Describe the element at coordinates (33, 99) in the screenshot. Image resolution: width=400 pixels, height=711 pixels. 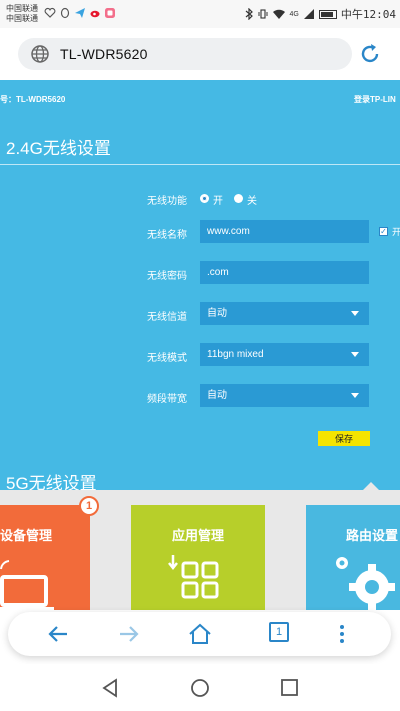
I see `router-model: 号：TL-WDR5620` at that location.